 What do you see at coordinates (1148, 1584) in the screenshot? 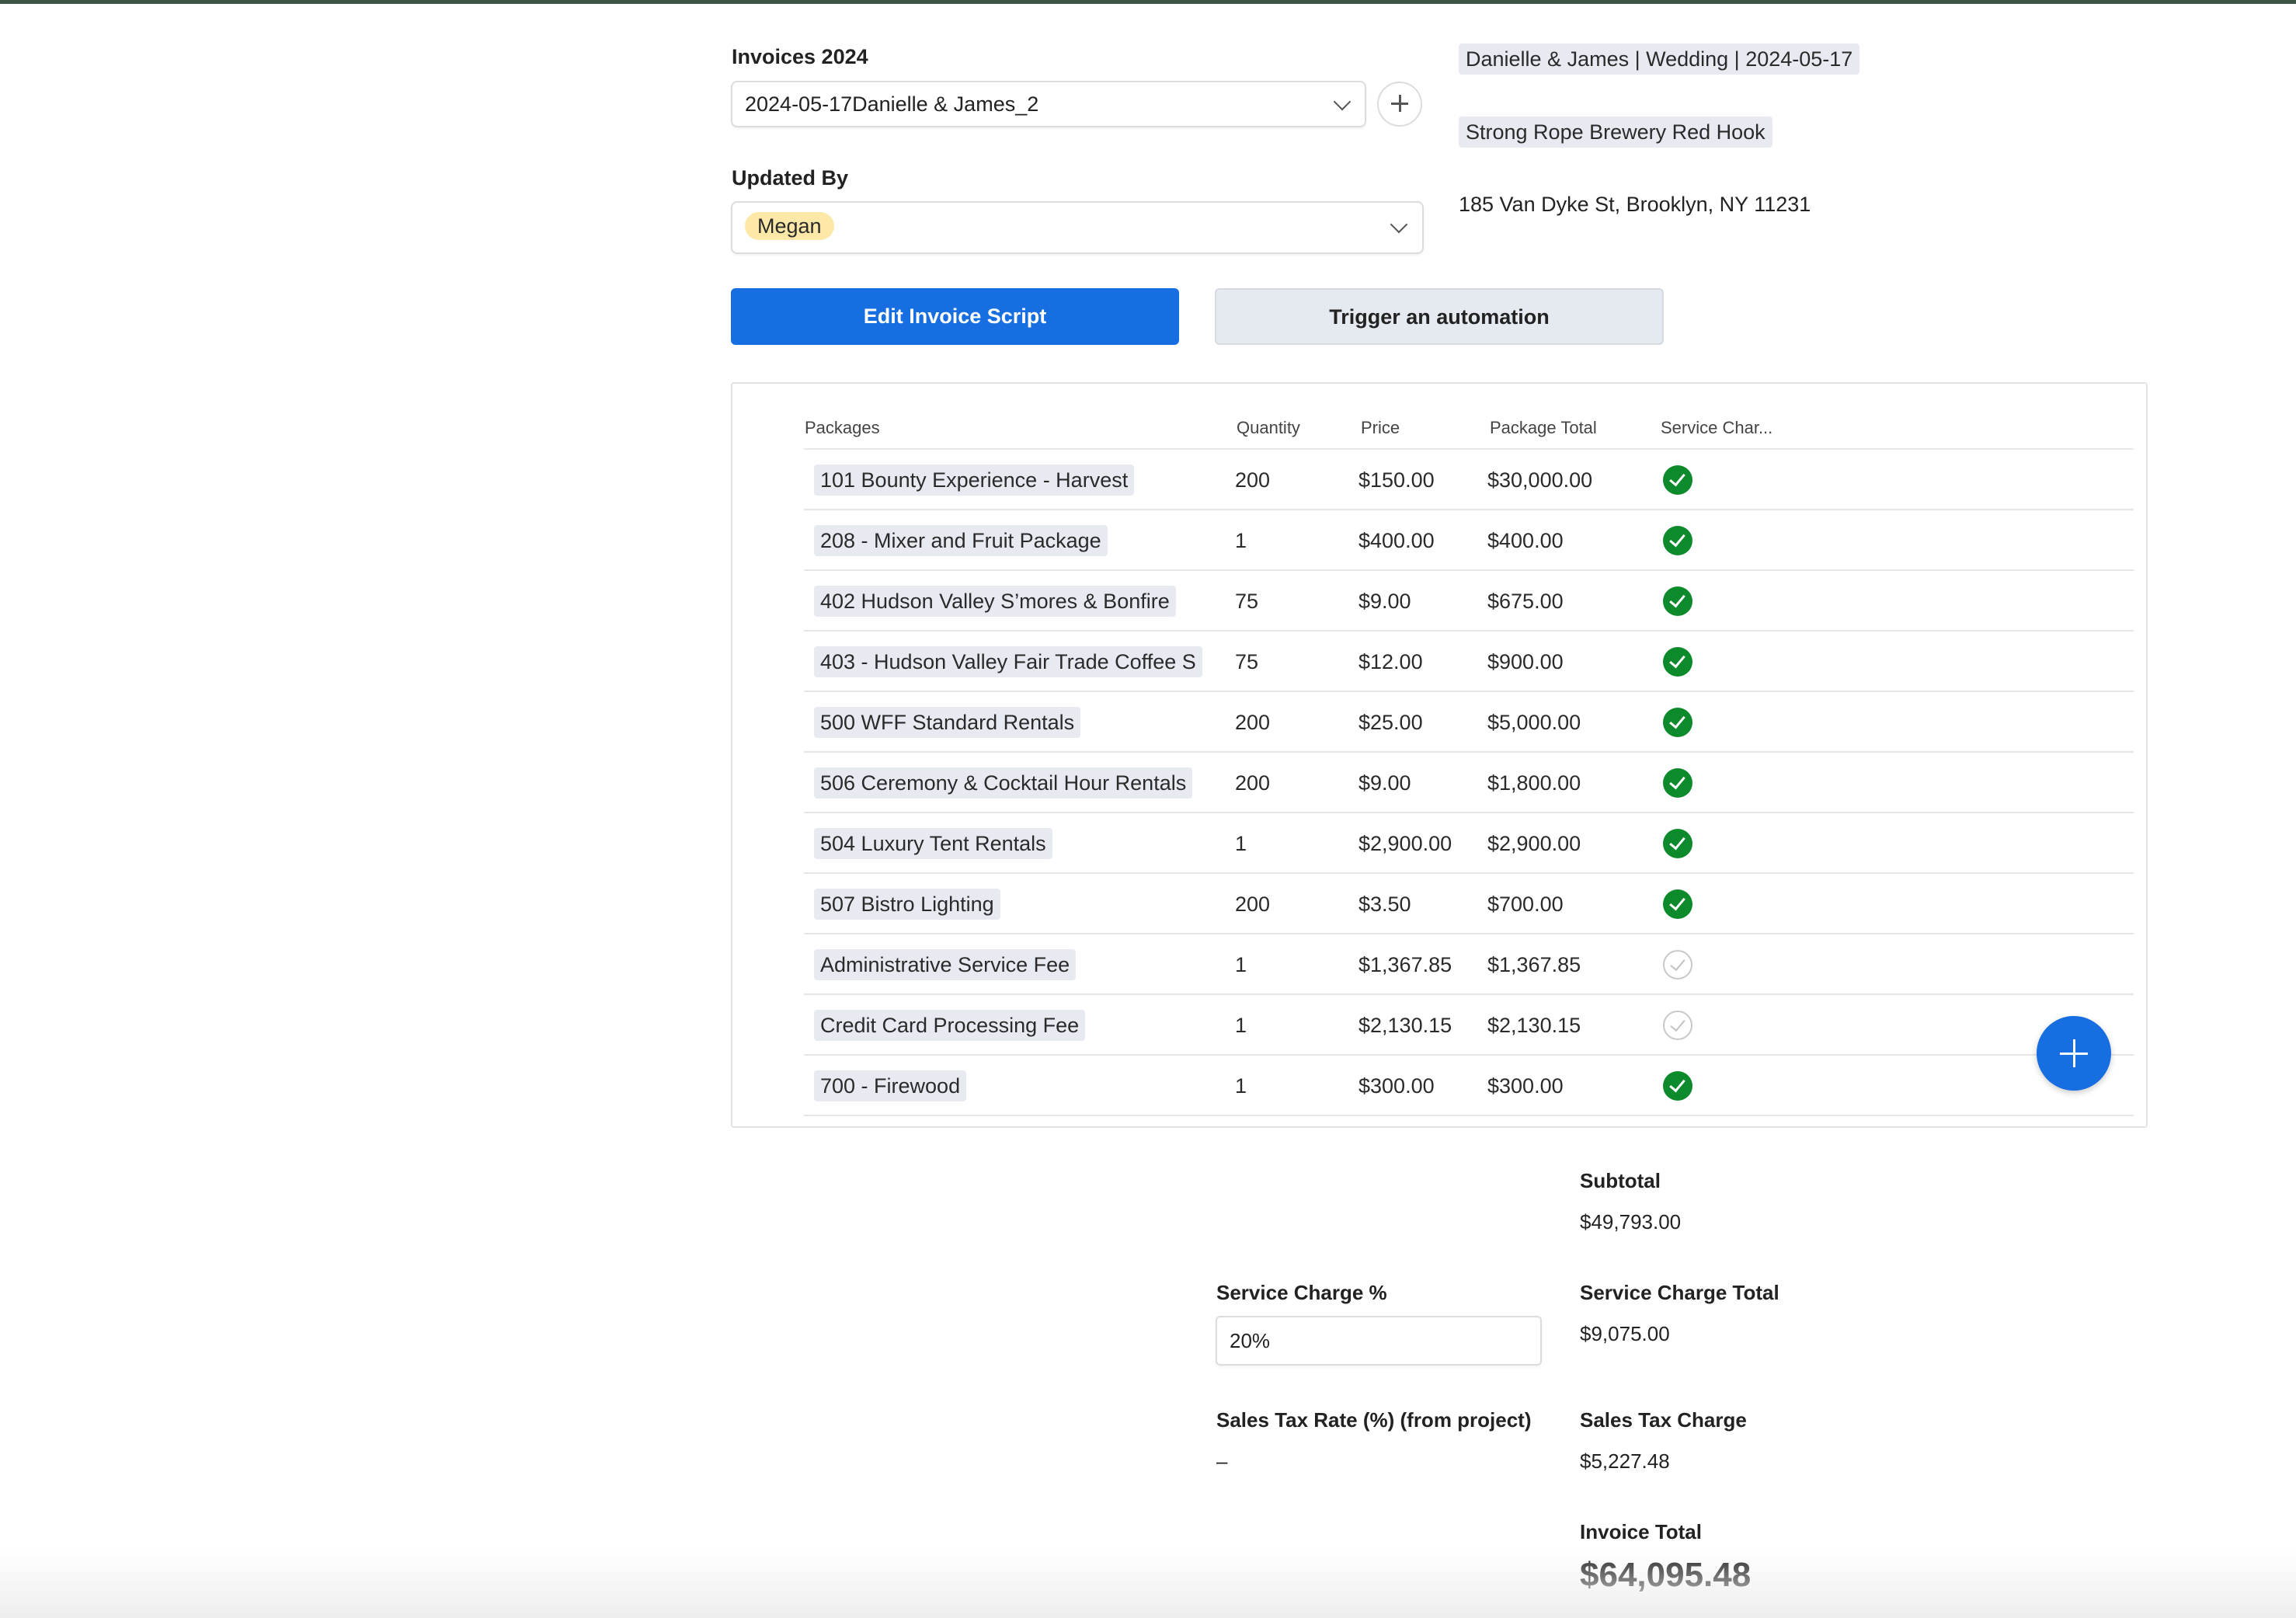
I see `bottom-fade` at bounding box center [1148, 1584].